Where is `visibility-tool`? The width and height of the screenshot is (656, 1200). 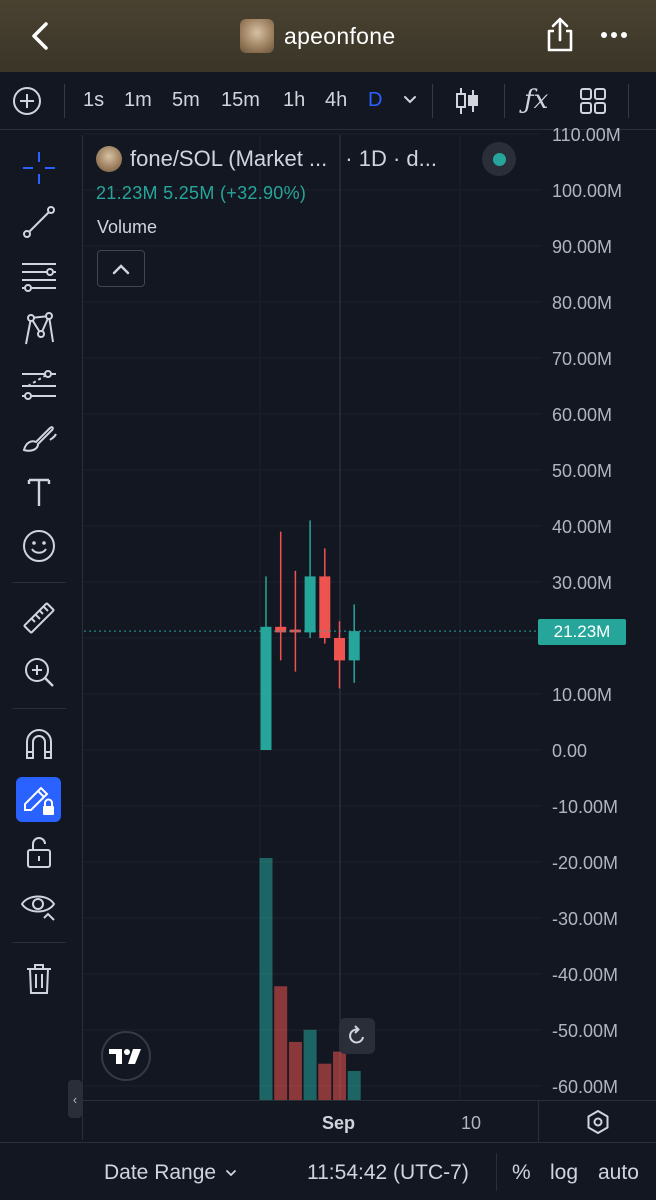 visibility-tool is located at coordinates (39, 906).